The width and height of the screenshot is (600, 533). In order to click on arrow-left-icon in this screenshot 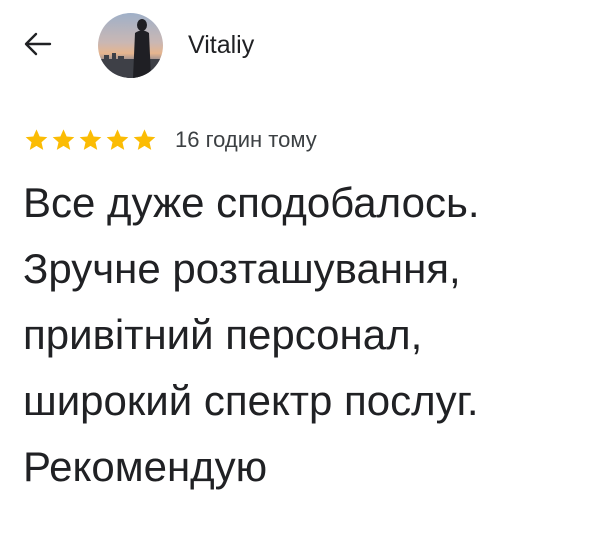, I will do `click(38, 44)`.